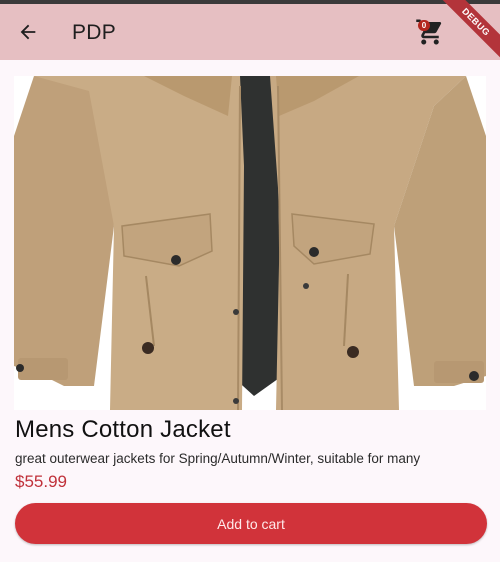 The height and width of the screenshot is (562, 500). What do you see at coordinates (251, 523) in the screenshot?
I see `add-to-cart-button: Add to cart` at bounding box center [251, 523].